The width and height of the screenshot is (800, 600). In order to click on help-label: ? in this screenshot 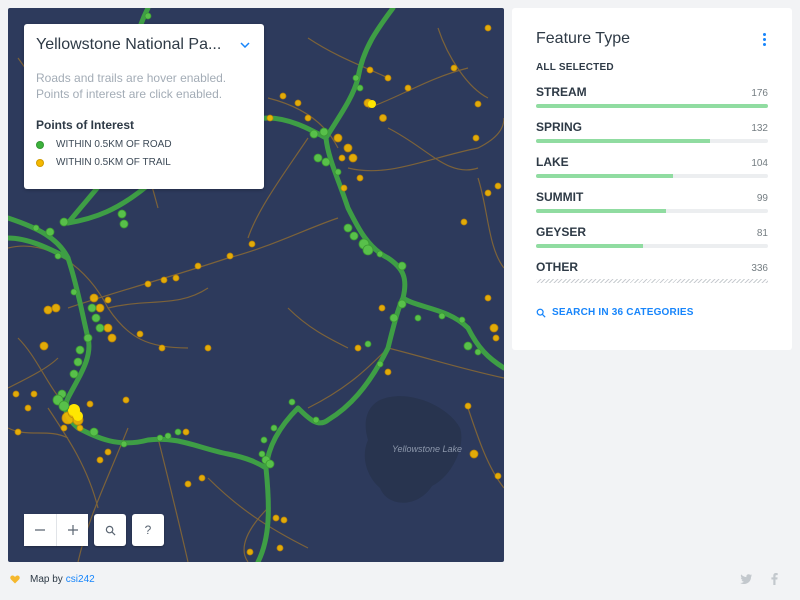, I will do `click(148, 530)`.